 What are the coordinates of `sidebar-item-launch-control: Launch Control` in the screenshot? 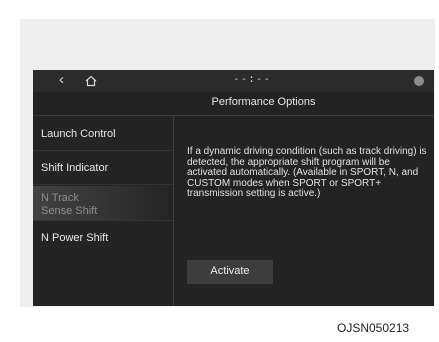 It's located at (105, 134).